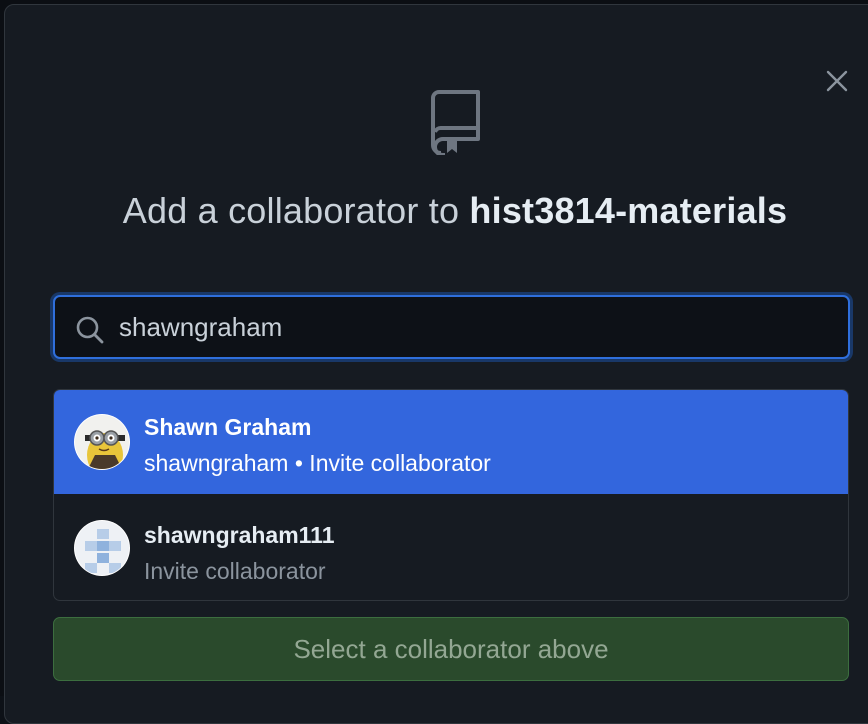  What do you see at coordinates (628, 210) in the screenshot?
I see `repo-name: hist3814-materials` at bounding box center [628, 210].